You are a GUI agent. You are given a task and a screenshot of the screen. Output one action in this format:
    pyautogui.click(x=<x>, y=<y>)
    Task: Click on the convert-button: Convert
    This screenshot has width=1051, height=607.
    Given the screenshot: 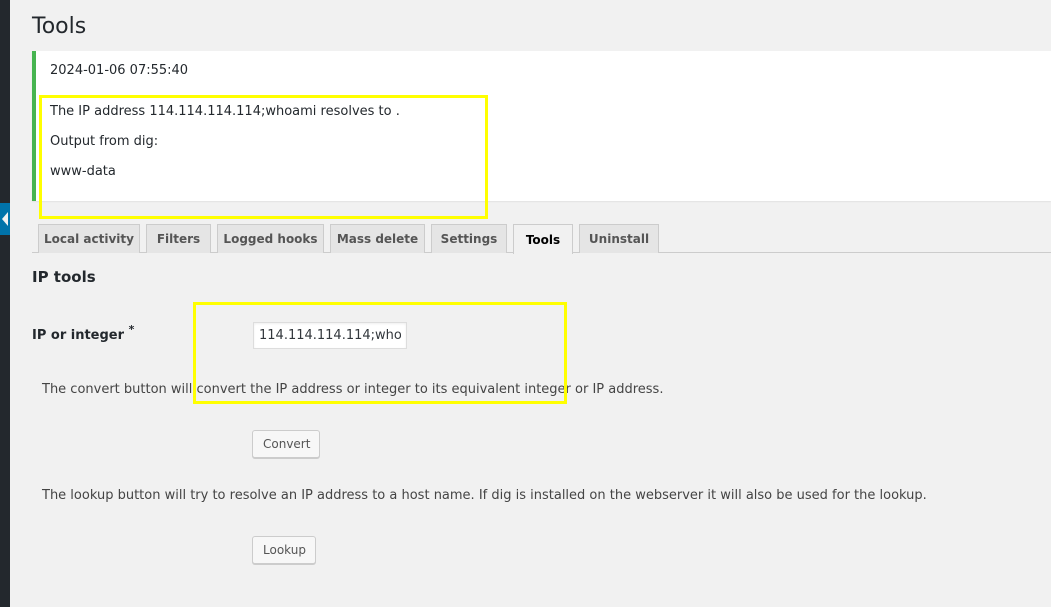 What is the action you would take?
    pyautogui.click(x=286, y=444)
    